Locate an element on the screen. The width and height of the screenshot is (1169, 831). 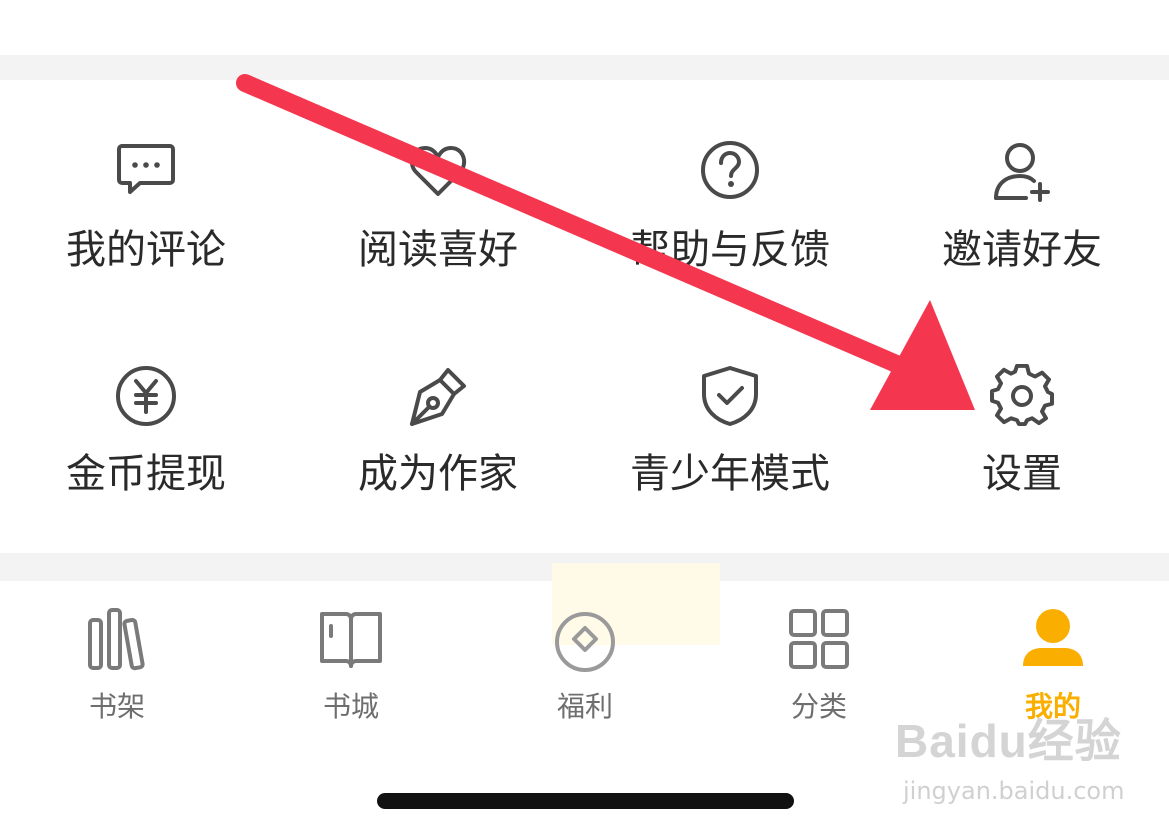
menu-item-label: 我的评论 is located at coordinates (146, 250).